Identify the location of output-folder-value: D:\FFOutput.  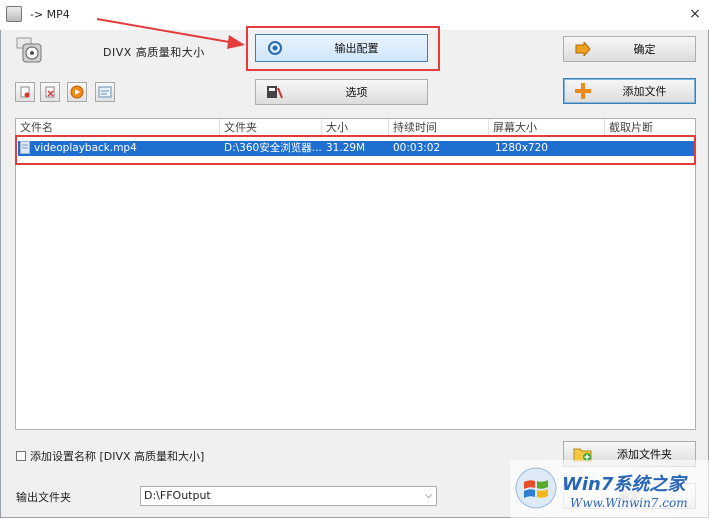
(177, 495).